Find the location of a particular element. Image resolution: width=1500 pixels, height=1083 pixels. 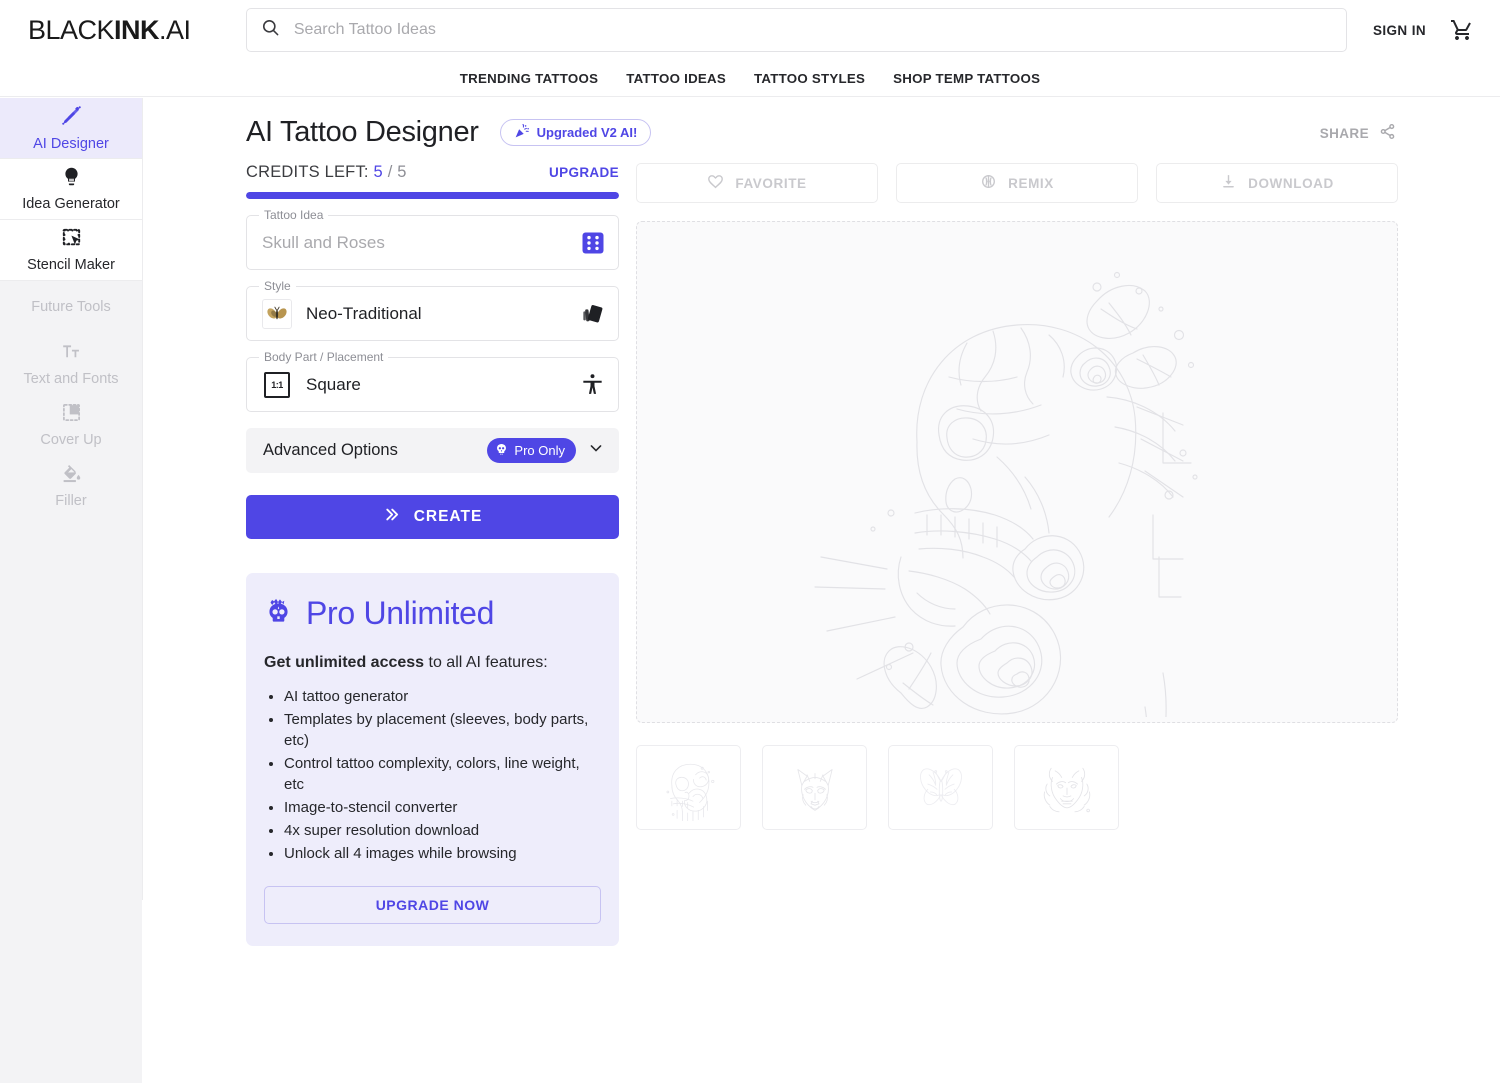

sidebar-item-idea-generator: Idea Generator is located at coordinates (71, 189).